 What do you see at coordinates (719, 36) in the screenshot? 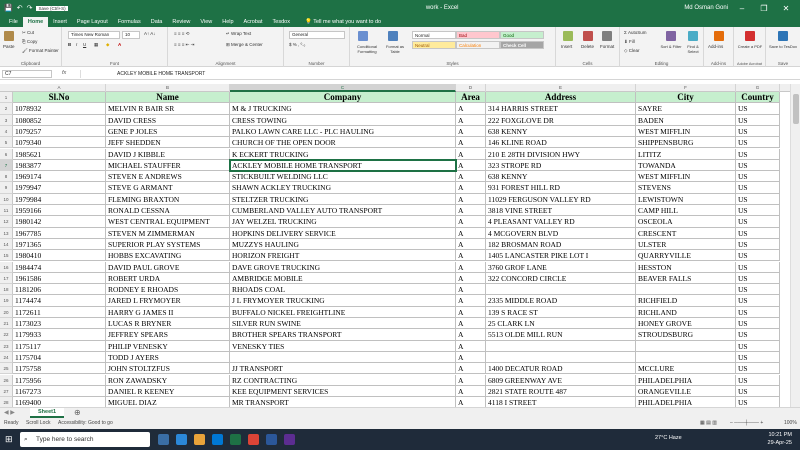
I see `addins-icon` at bounding box center [719, 36].